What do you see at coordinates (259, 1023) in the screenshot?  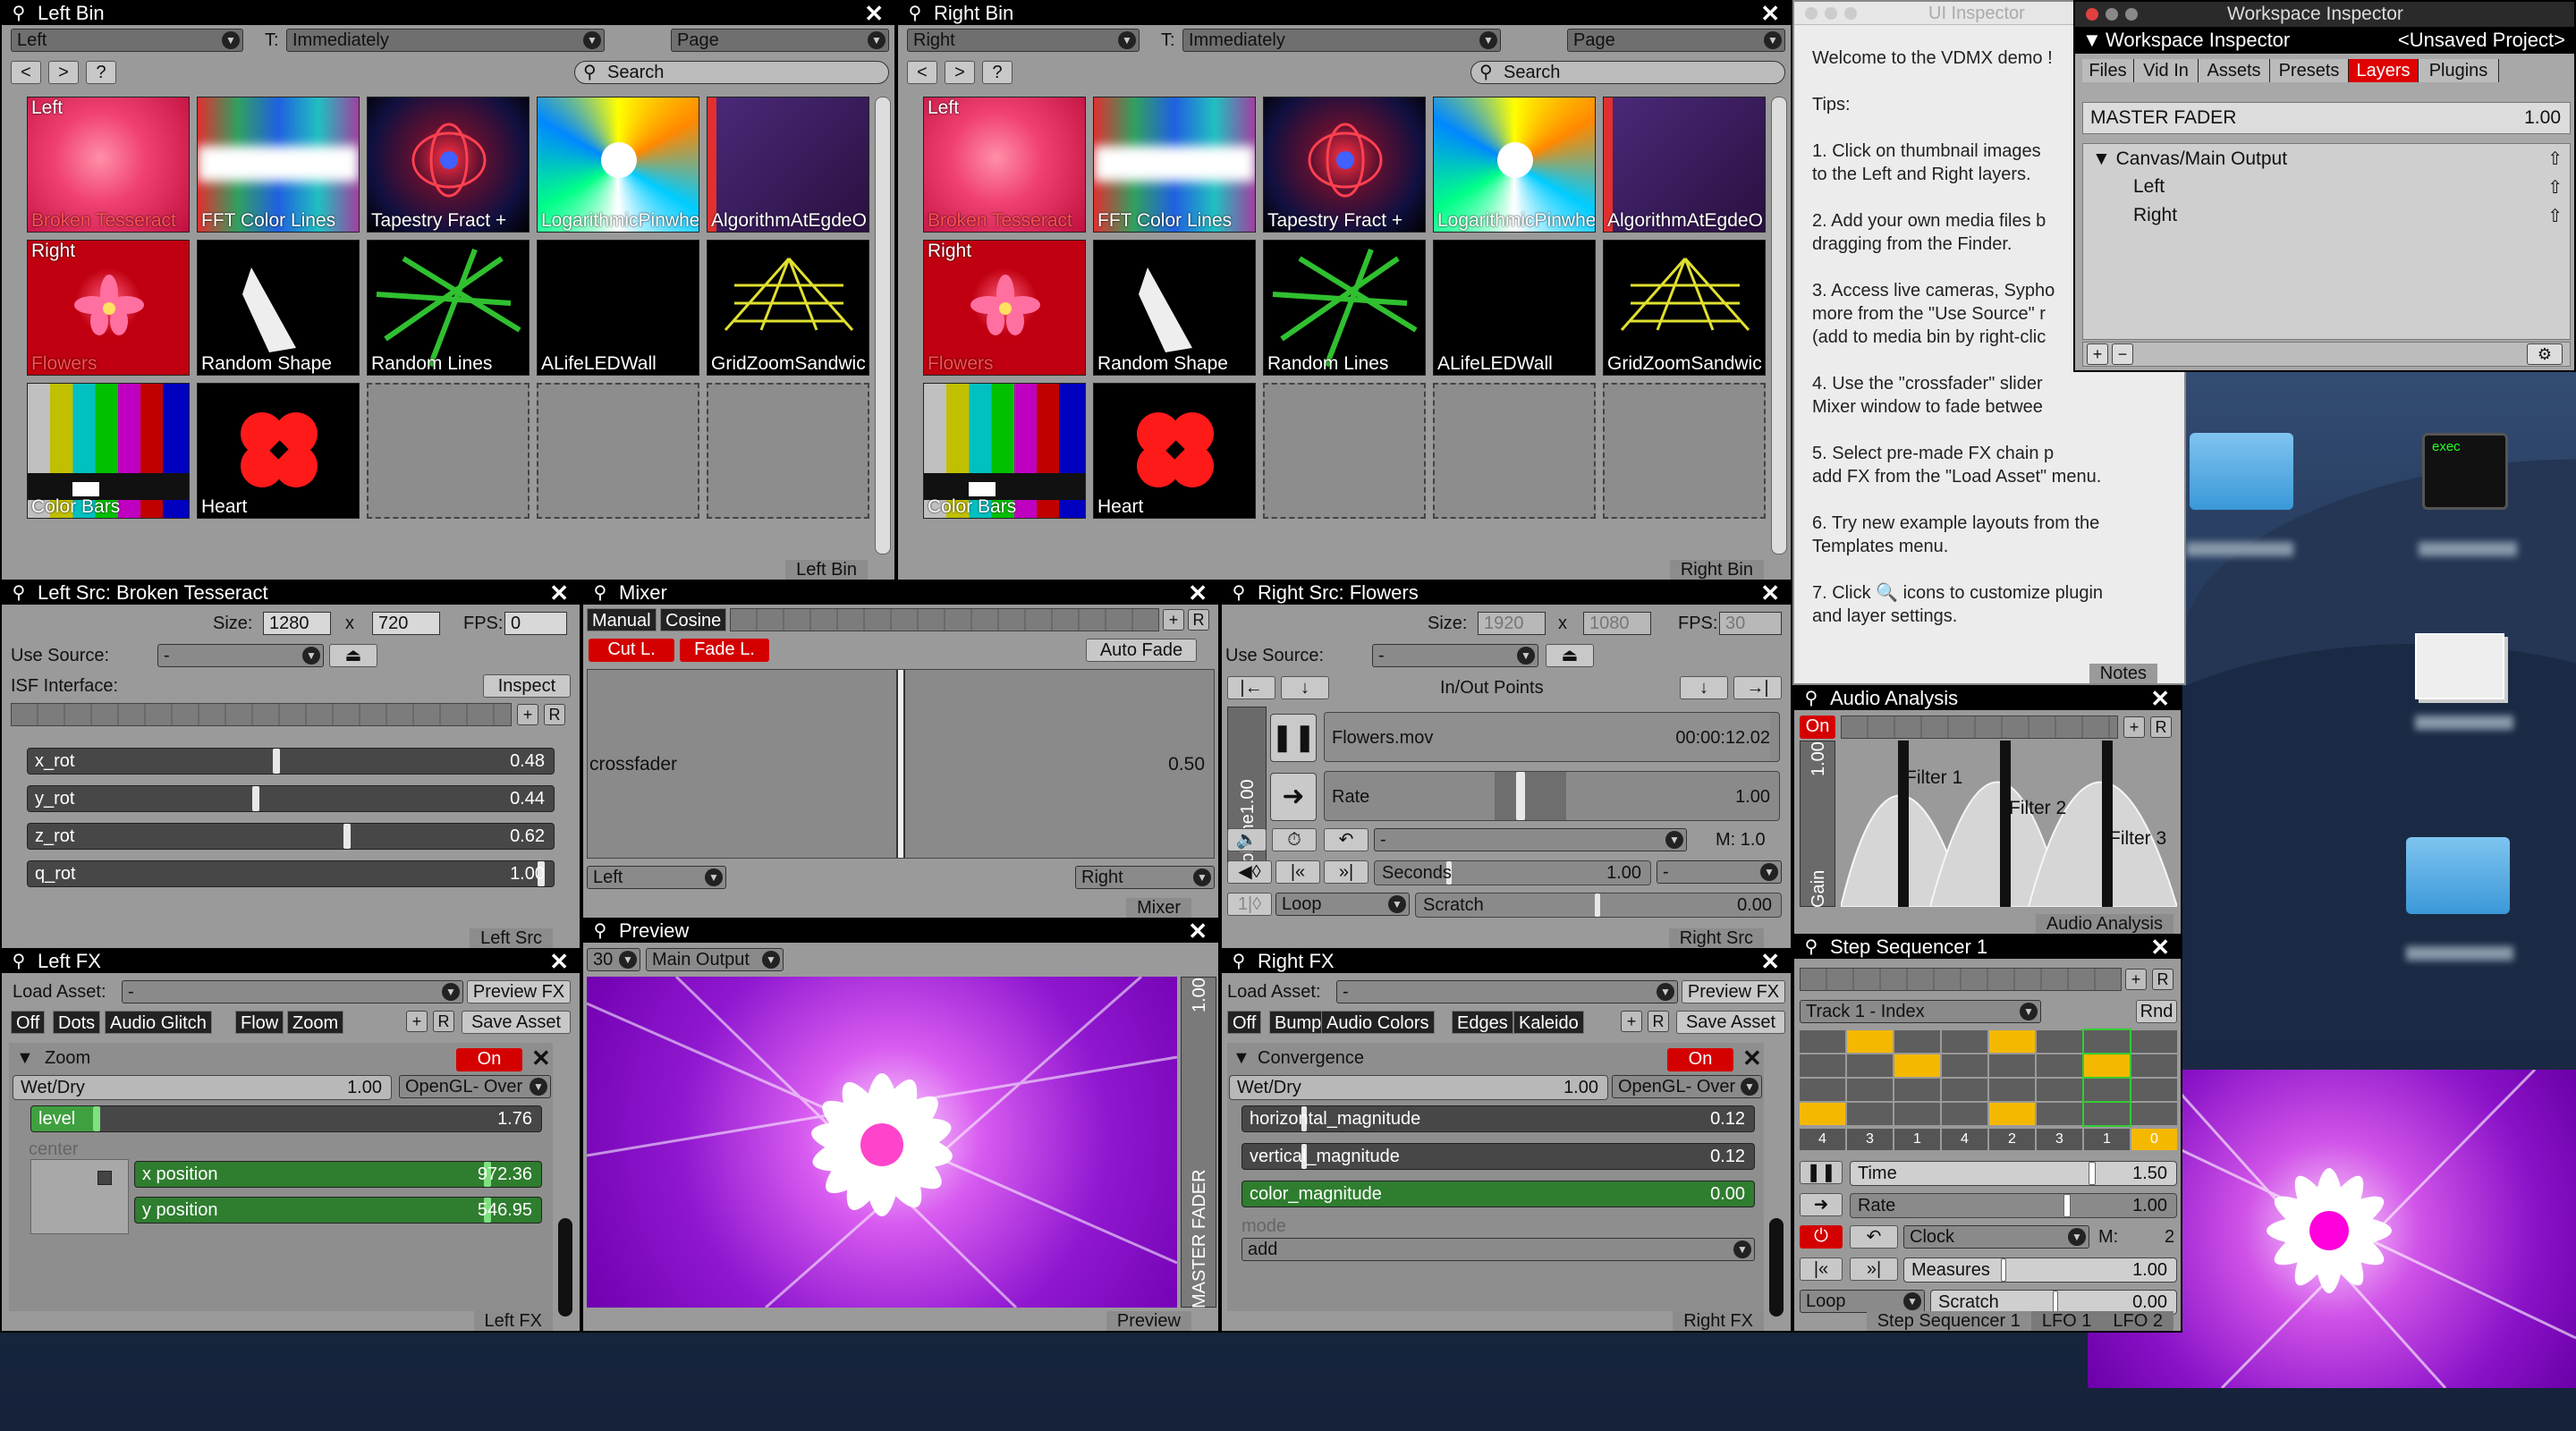 I see `fx-chip-flow: Flow` at bounding box center [259, 1023].